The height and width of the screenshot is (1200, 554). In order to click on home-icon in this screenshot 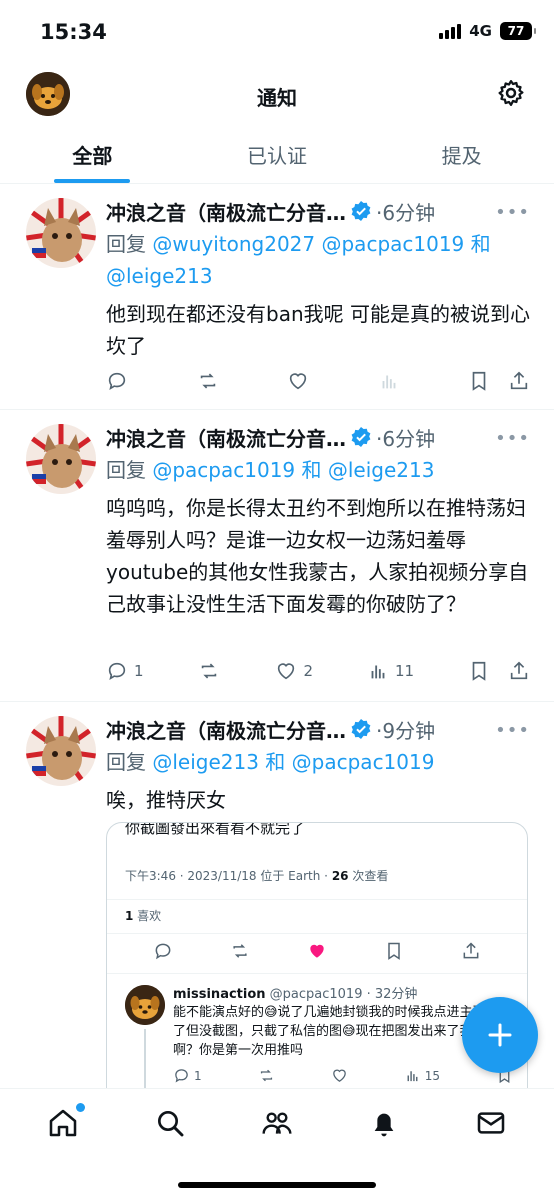, I will do `click(63, 1123)`.